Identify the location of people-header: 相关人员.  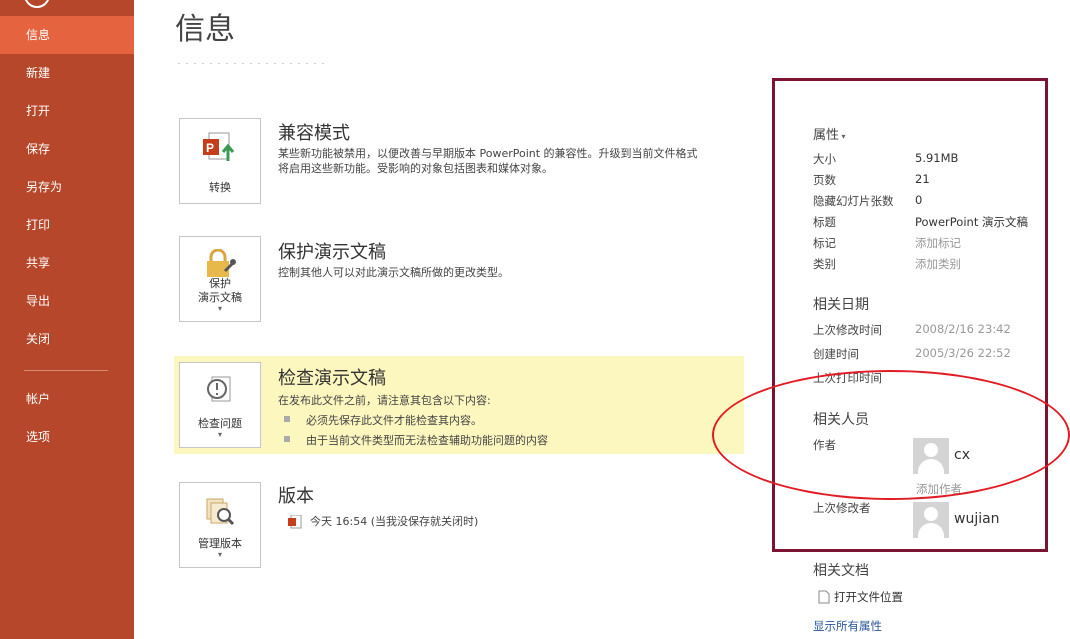
(841, 420).